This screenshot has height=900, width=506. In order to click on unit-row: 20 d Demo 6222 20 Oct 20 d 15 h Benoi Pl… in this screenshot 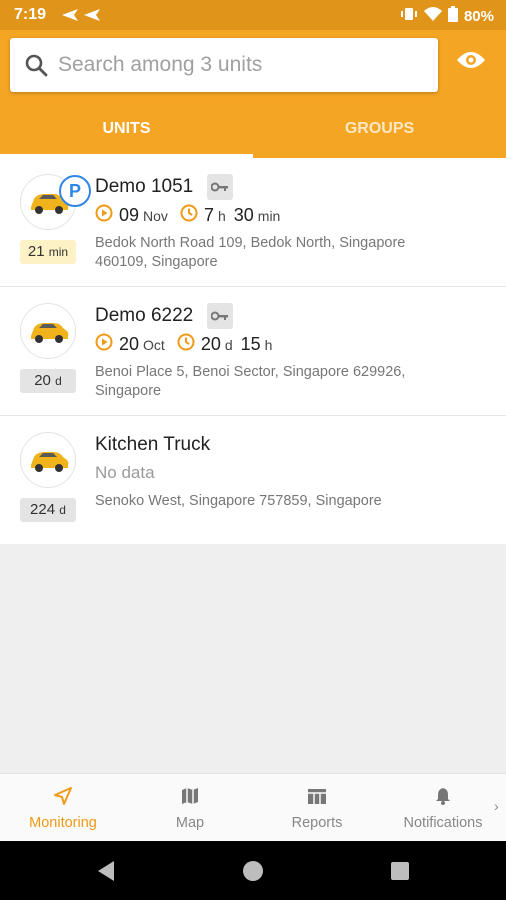, I will do `click(253, 351)`.